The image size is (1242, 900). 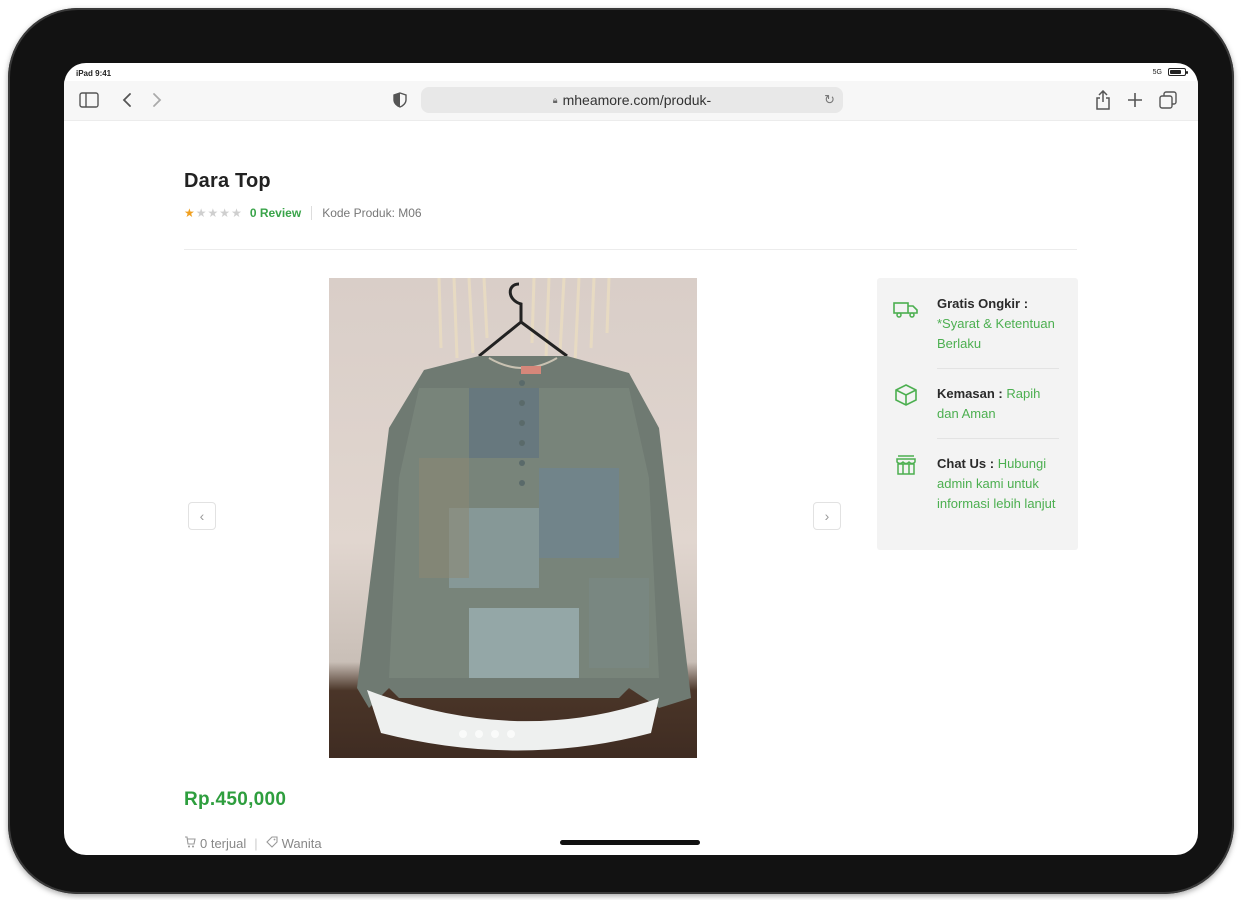 What do you see at coordinates (372, 213) in the screenshot?
I see `product-code: Kode Produk: M06` at bounding box center [372, 213].